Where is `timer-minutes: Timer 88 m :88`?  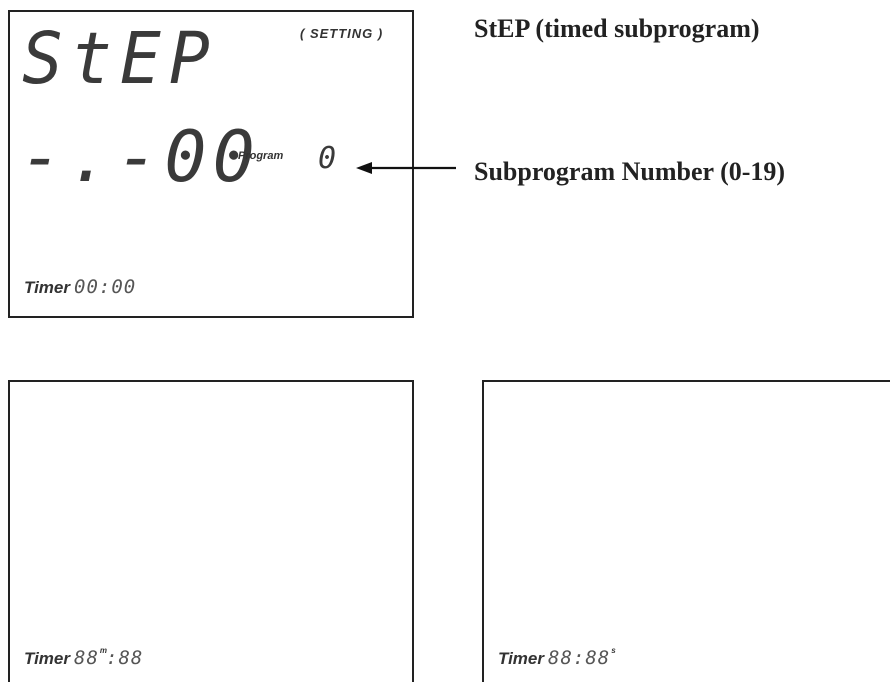 timer-minutes: Timer 88 m :88 is located at coordinates (84, 657).